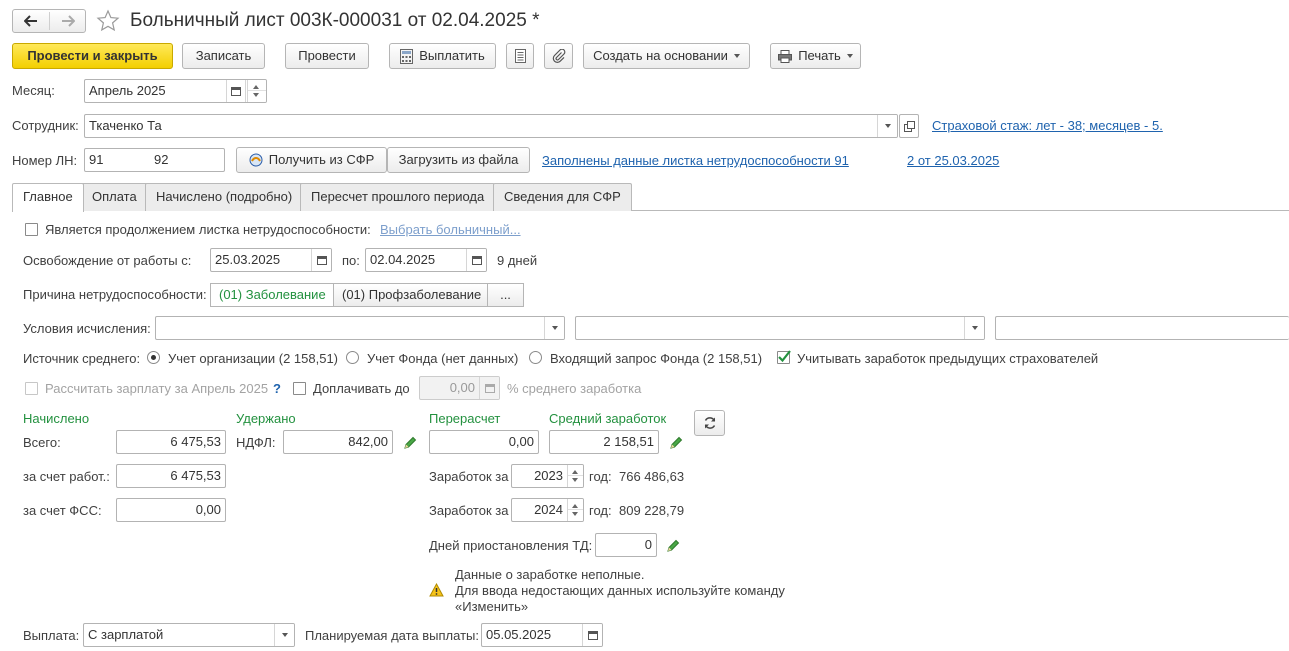 The image size is (1289, 651). I want to click on reason-disease-label: (01) Заболевание, so click(272, 294).